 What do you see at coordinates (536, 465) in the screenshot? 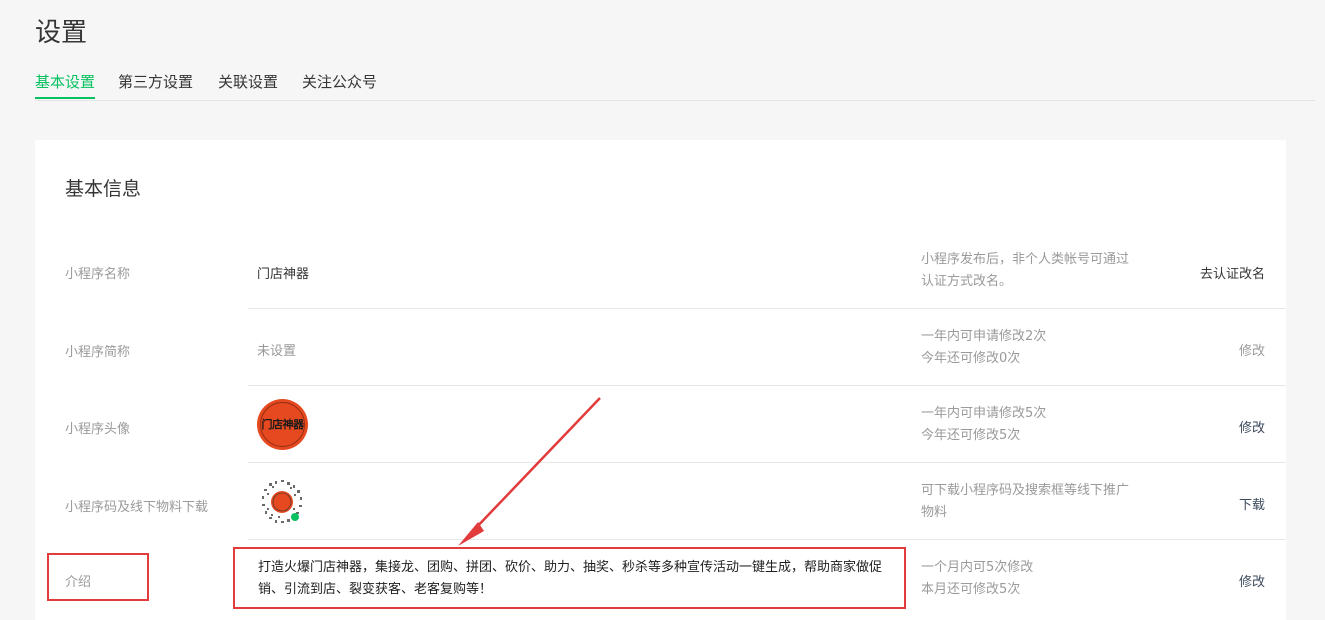
I see `arrow-shaft` at bounding box center [536, 465].